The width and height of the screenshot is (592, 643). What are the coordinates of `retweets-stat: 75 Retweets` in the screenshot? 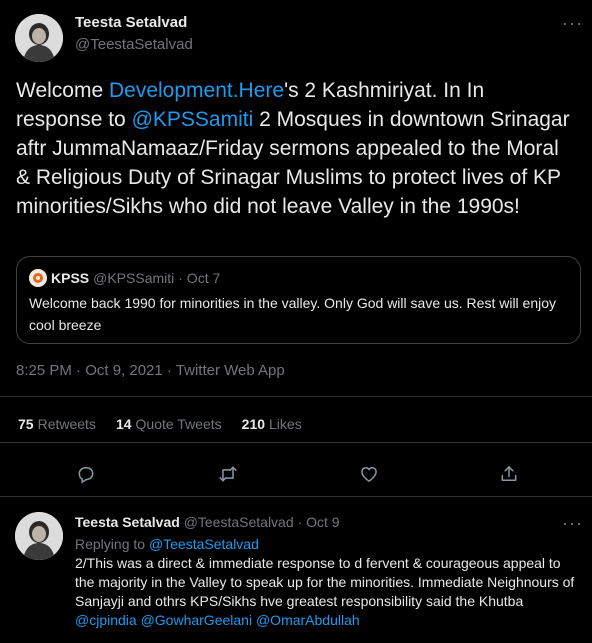 It's located at (57, 424).